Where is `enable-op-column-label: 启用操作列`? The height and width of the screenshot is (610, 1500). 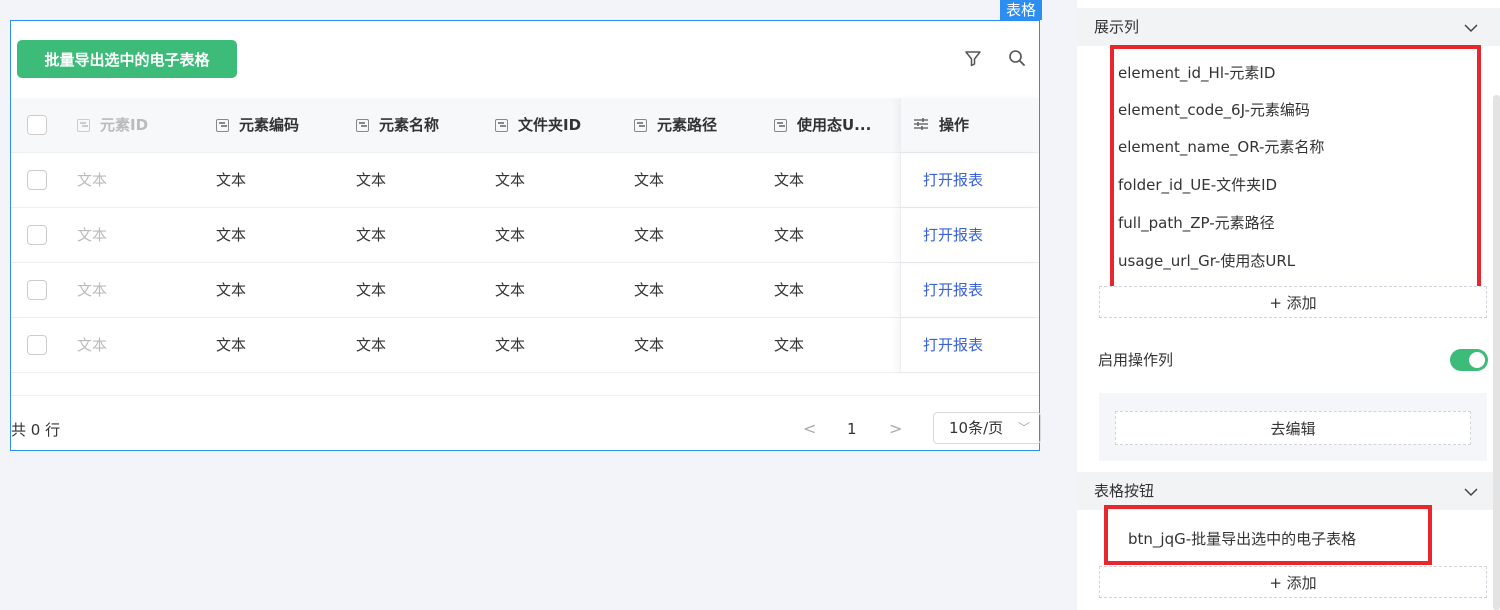 enable-op-column-label: 启用操作列 is located at coordinates (1136, 360).